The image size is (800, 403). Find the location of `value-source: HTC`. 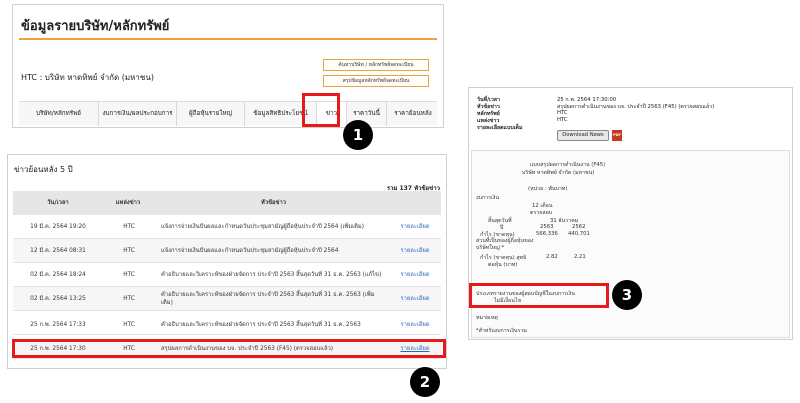

value-source: HTC is located at coordinates (562, 120).